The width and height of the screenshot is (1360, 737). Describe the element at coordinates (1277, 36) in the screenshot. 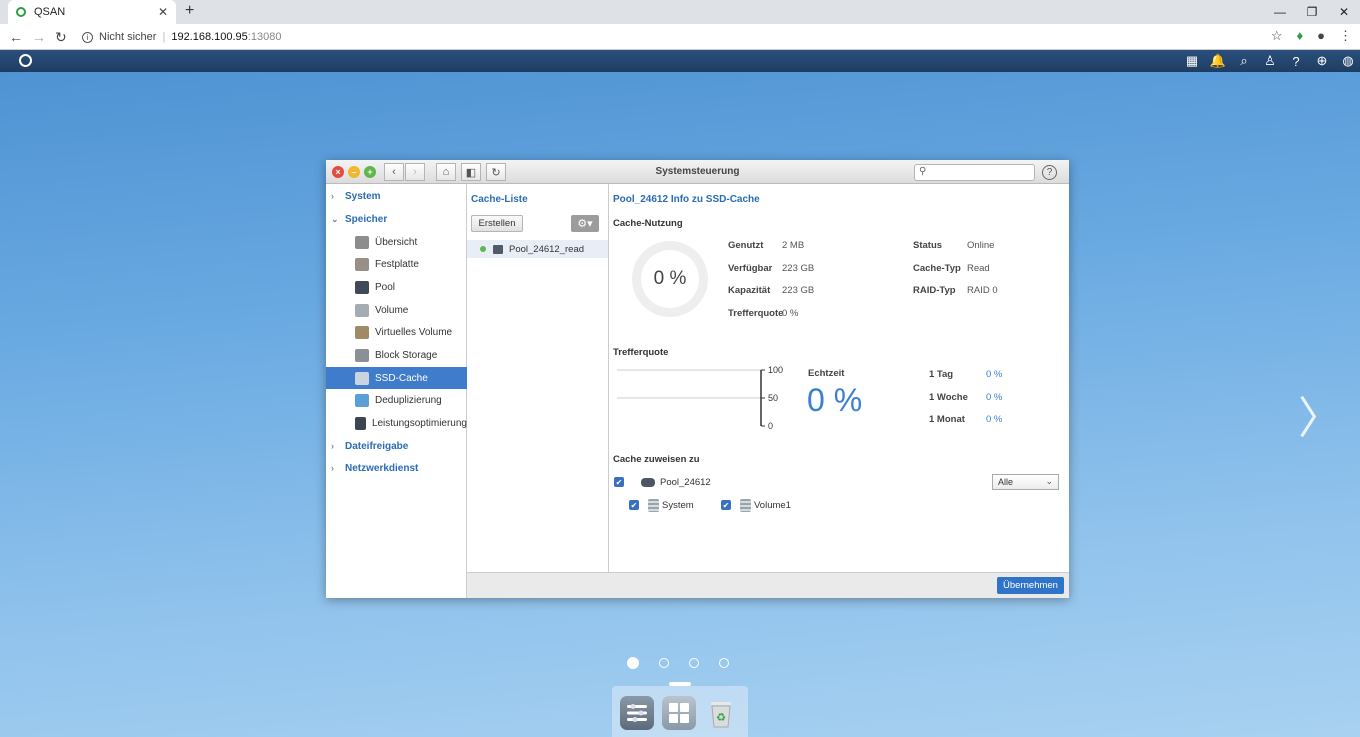

I see `bookmark-star-icon: ☆` at that location.